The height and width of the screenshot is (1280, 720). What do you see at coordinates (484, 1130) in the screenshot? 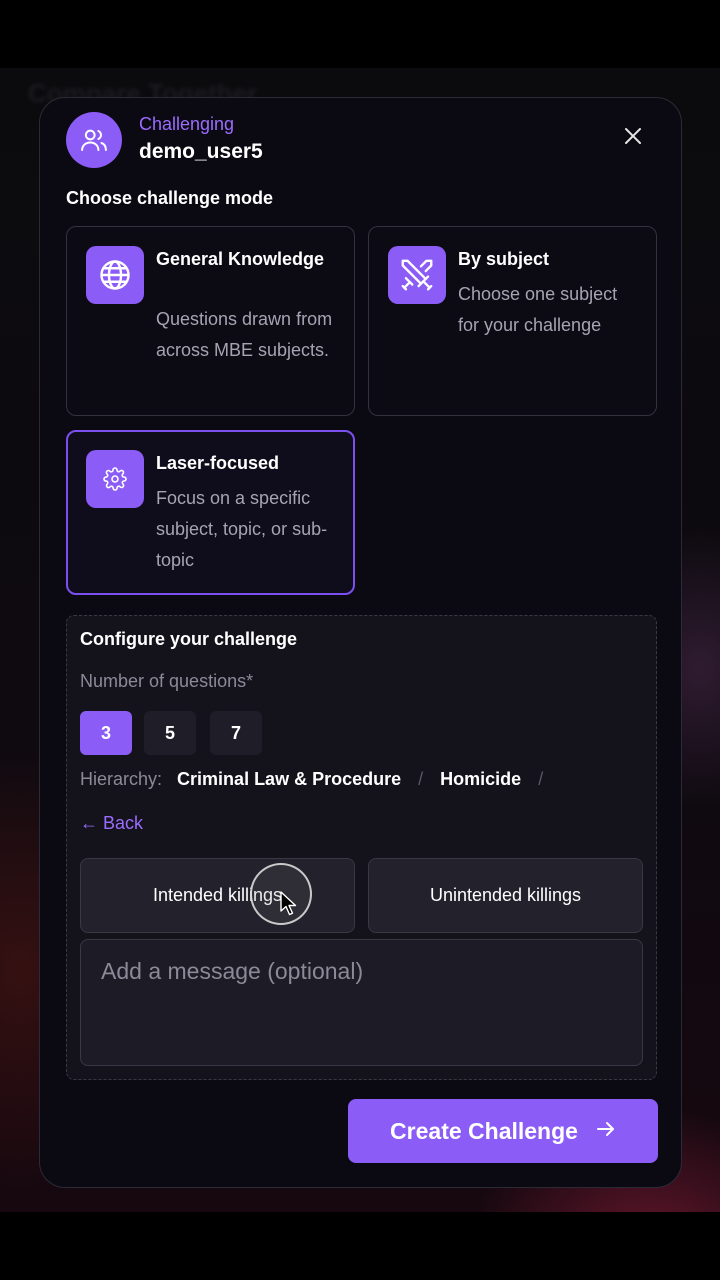
I see `create-challenge-label: Create Challenge` at bounding box center [484, 1130].